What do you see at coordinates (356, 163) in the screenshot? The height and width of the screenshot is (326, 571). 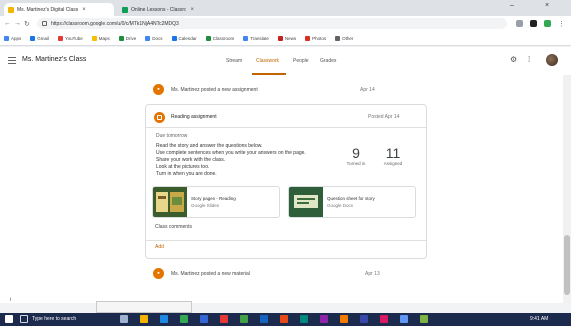 I see `turned-in-label: Turned in` at bounding box center [356, 163].